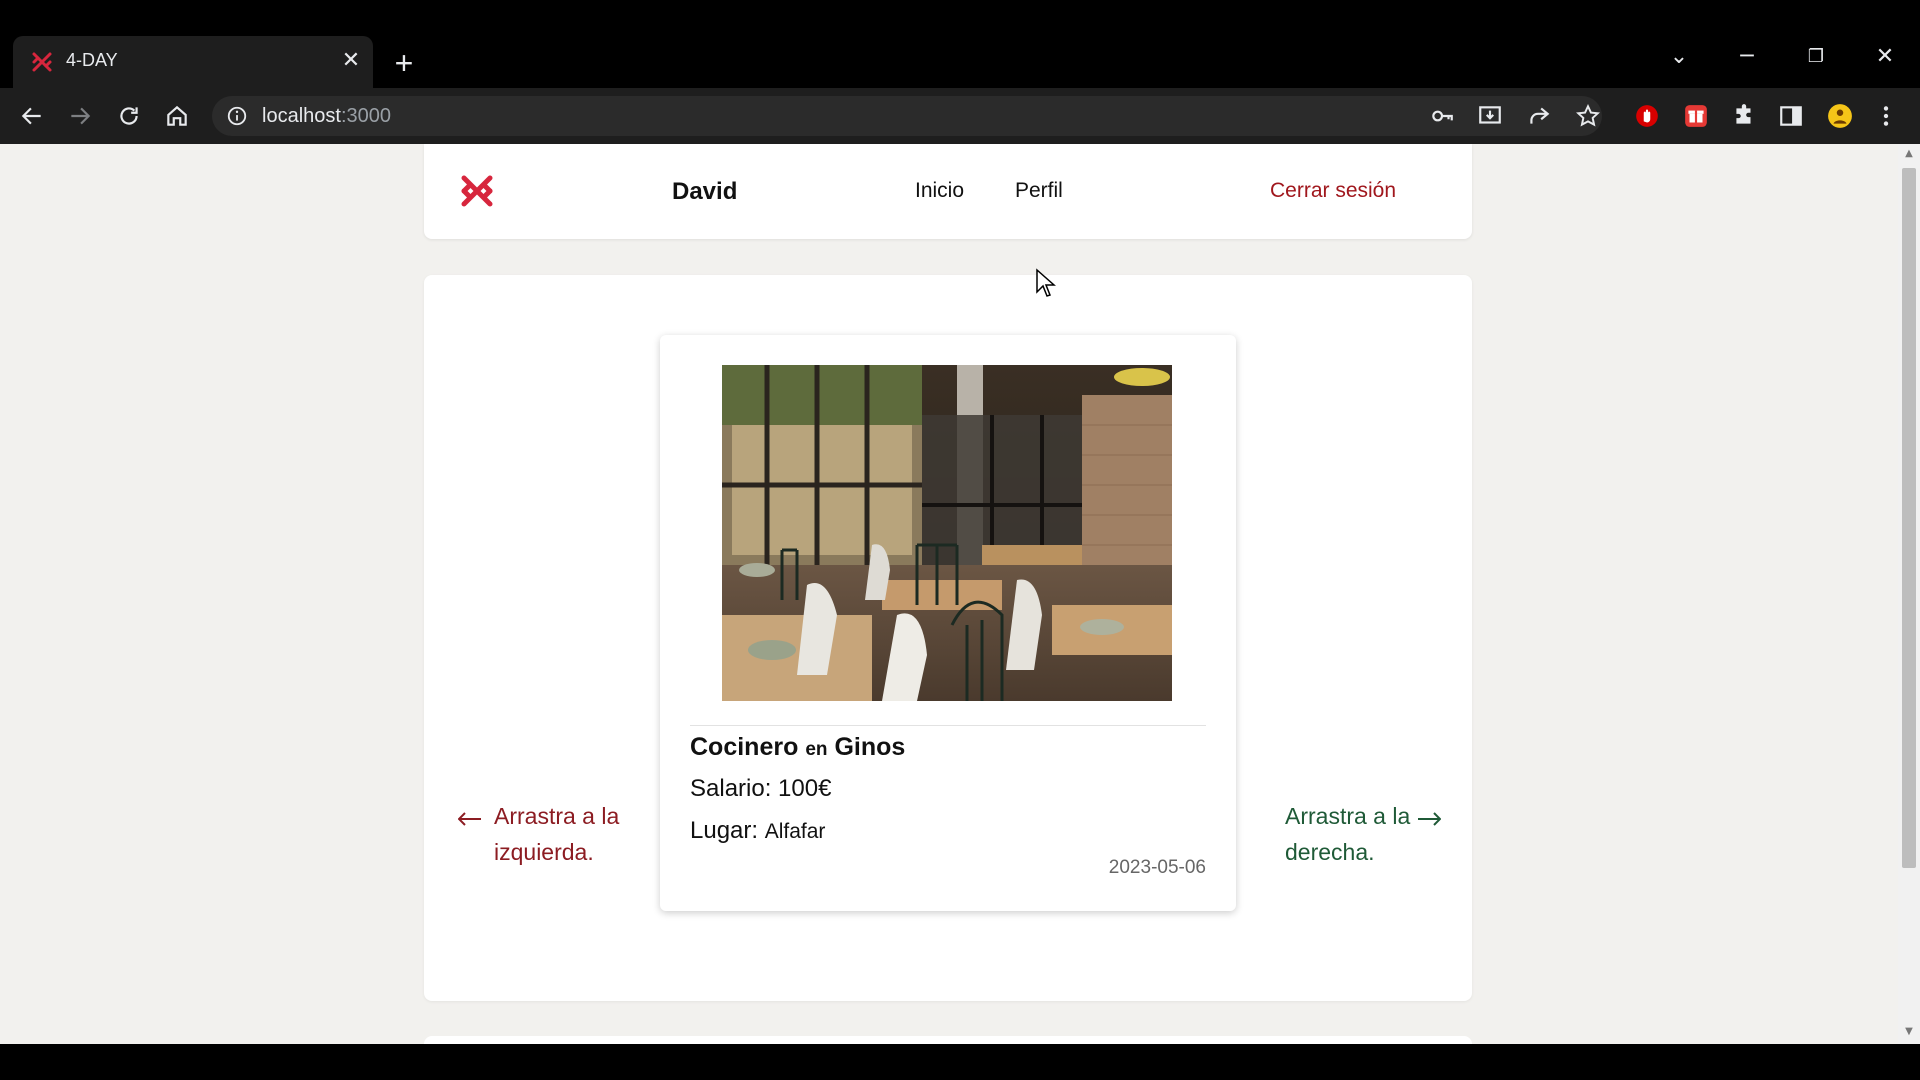 The height and width of the screenshot is (1080, 1920). I want to click on reload-icon, so click(129, 116).